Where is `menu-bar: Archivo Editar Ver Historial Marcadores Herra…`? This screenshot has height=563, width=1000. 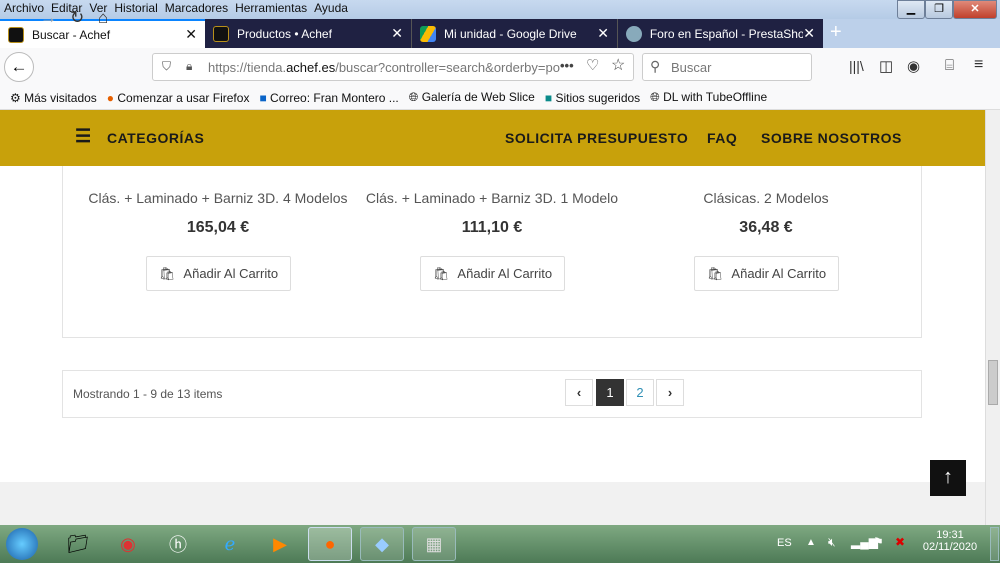
menu-bar: Archivo Editar Ver Historial Marcadores Herra… is located at coordinates (500, 9).